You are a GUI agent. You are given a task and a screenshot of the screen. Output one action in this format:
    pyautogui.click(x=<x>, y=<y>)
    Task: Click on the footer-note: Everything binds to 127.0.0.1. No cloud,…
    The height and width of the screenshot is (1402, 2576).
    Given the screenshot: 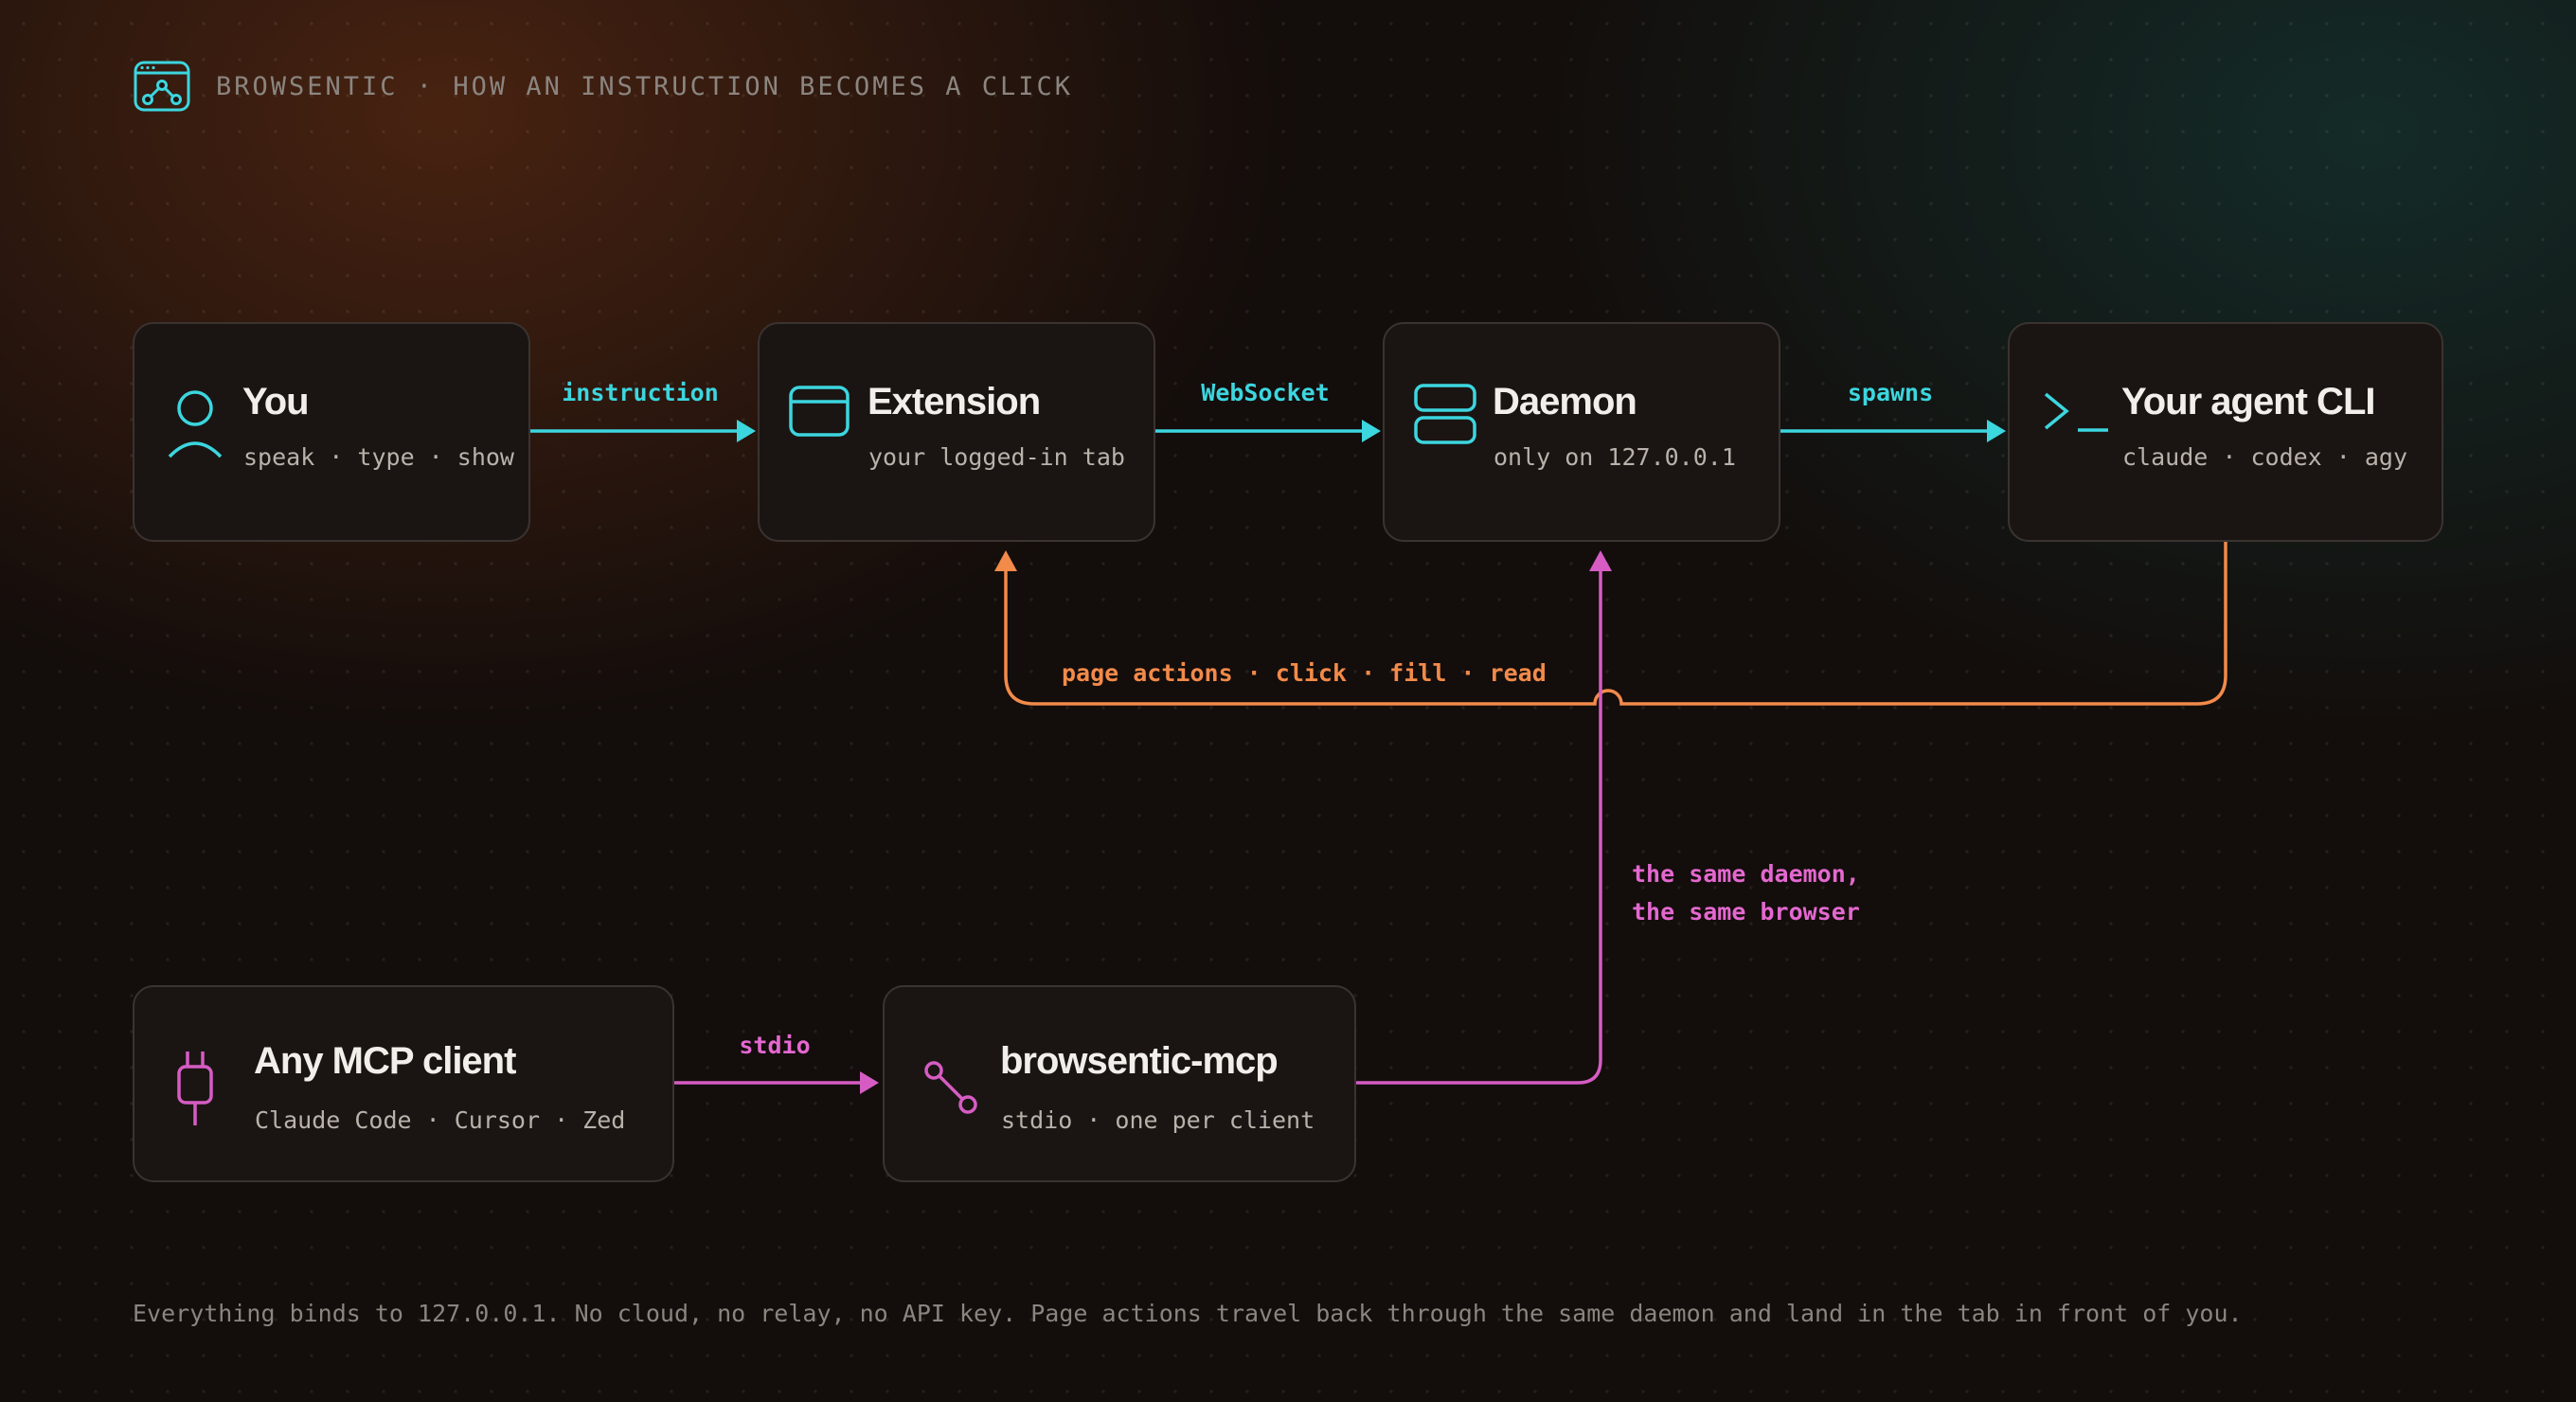 What is the action you would take?
    pyautogui.click(x=1188, y=1313)
    